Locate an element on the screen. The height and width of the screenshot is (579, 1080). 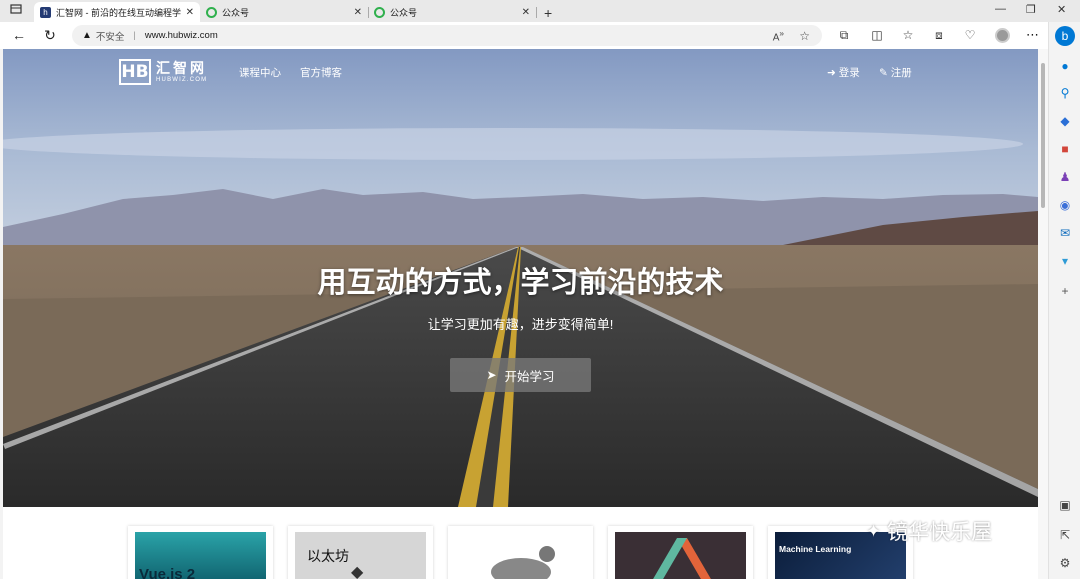
tab-separator is located at coordinates (536, 12).